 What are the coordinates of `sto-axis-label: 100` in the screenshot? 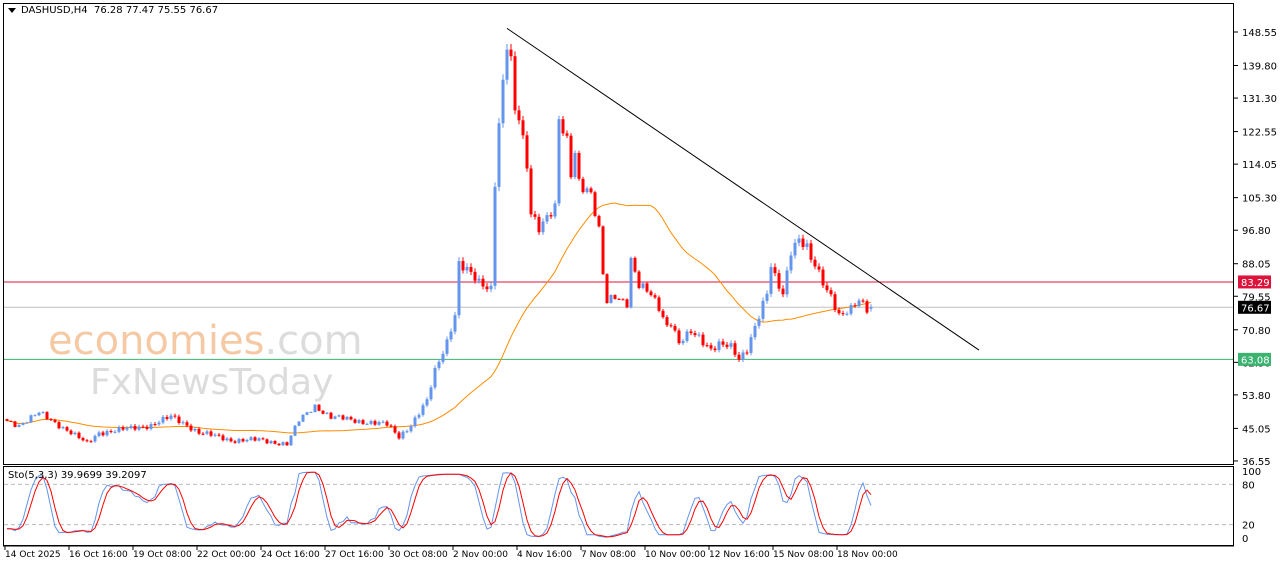 It's located at (1251, 472).